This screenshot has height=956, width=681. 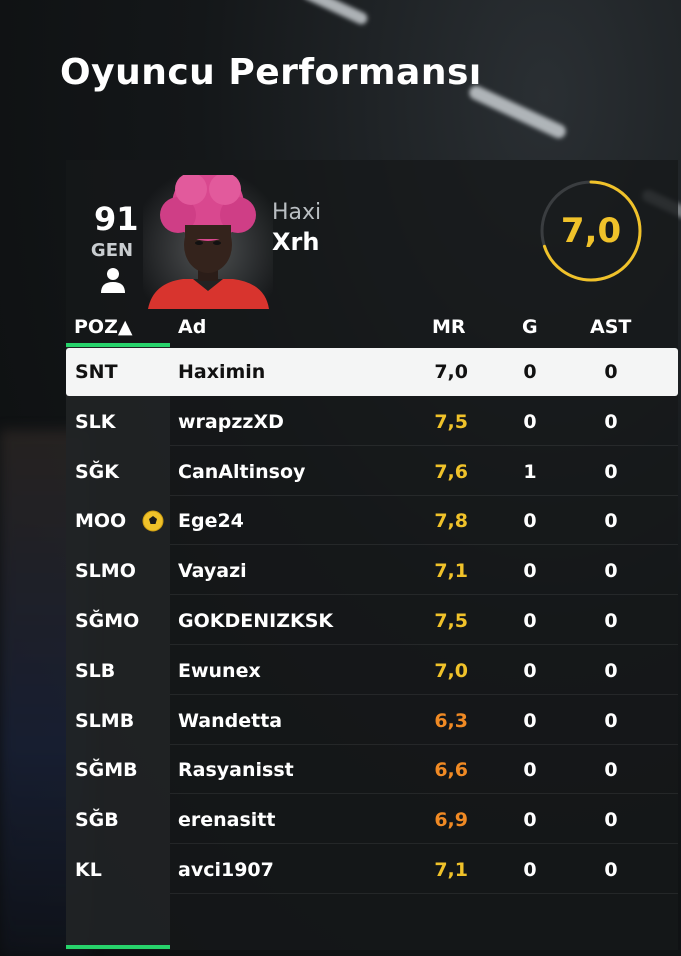 I want to click on column-header-pos: POZ▲, so click(x=103, y=327).